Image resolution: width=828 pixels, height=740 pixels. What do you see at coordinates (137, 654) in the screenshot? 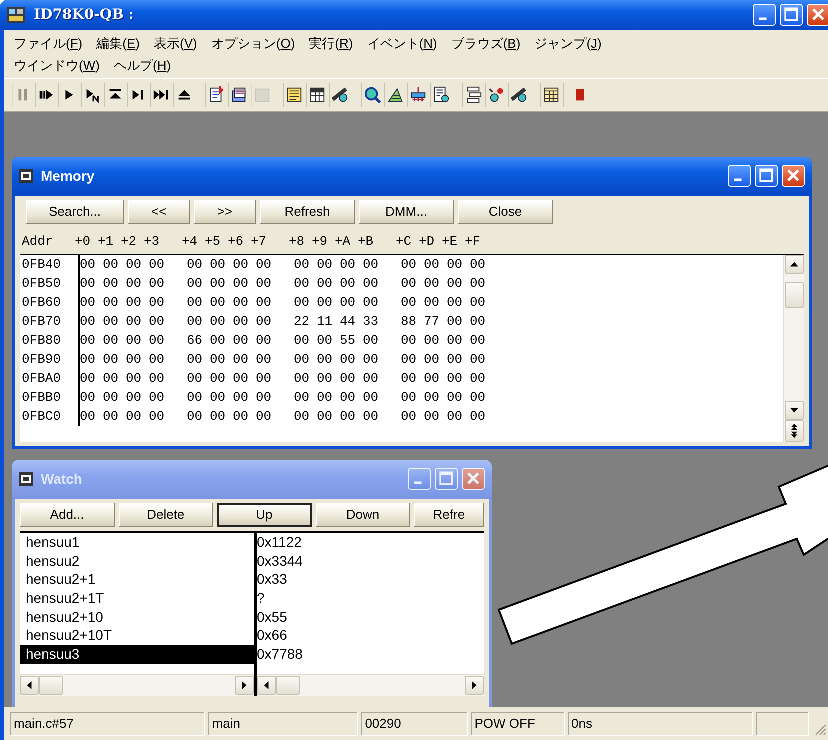
I see `variable-name: hensuu3` at bounding box center [137, 654].